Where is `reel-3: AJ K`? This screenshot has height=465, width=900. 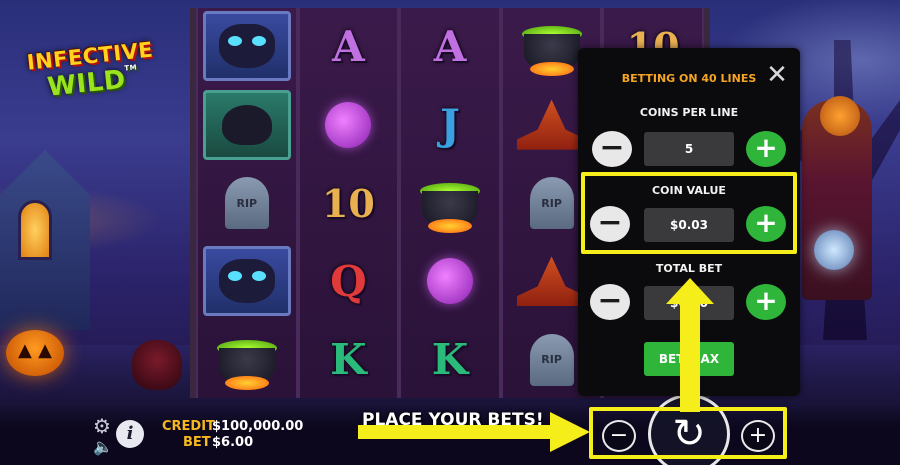 reel-3: AJ K is located at coordinates (450, 203).